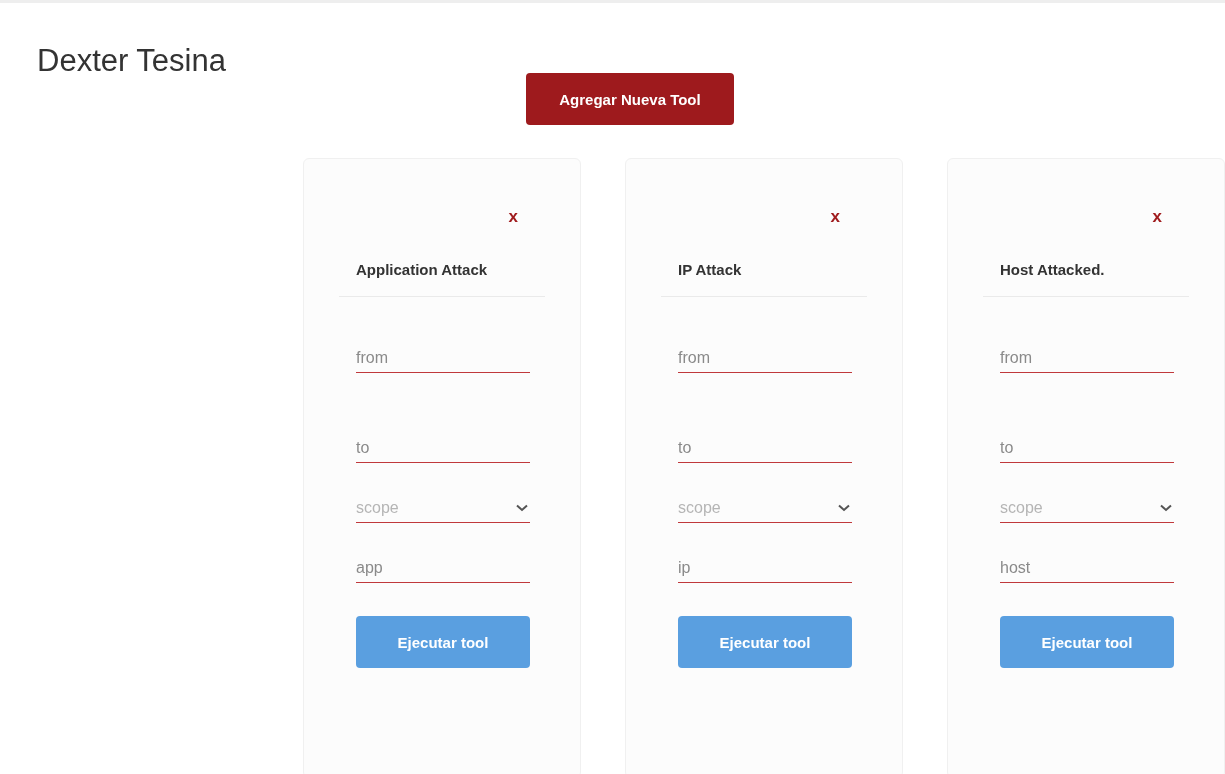 This screenshot has width=1225, height=774. Describe the element at coordinates (765, 568) in the screenshot. I see `input-field: ip` at that location.